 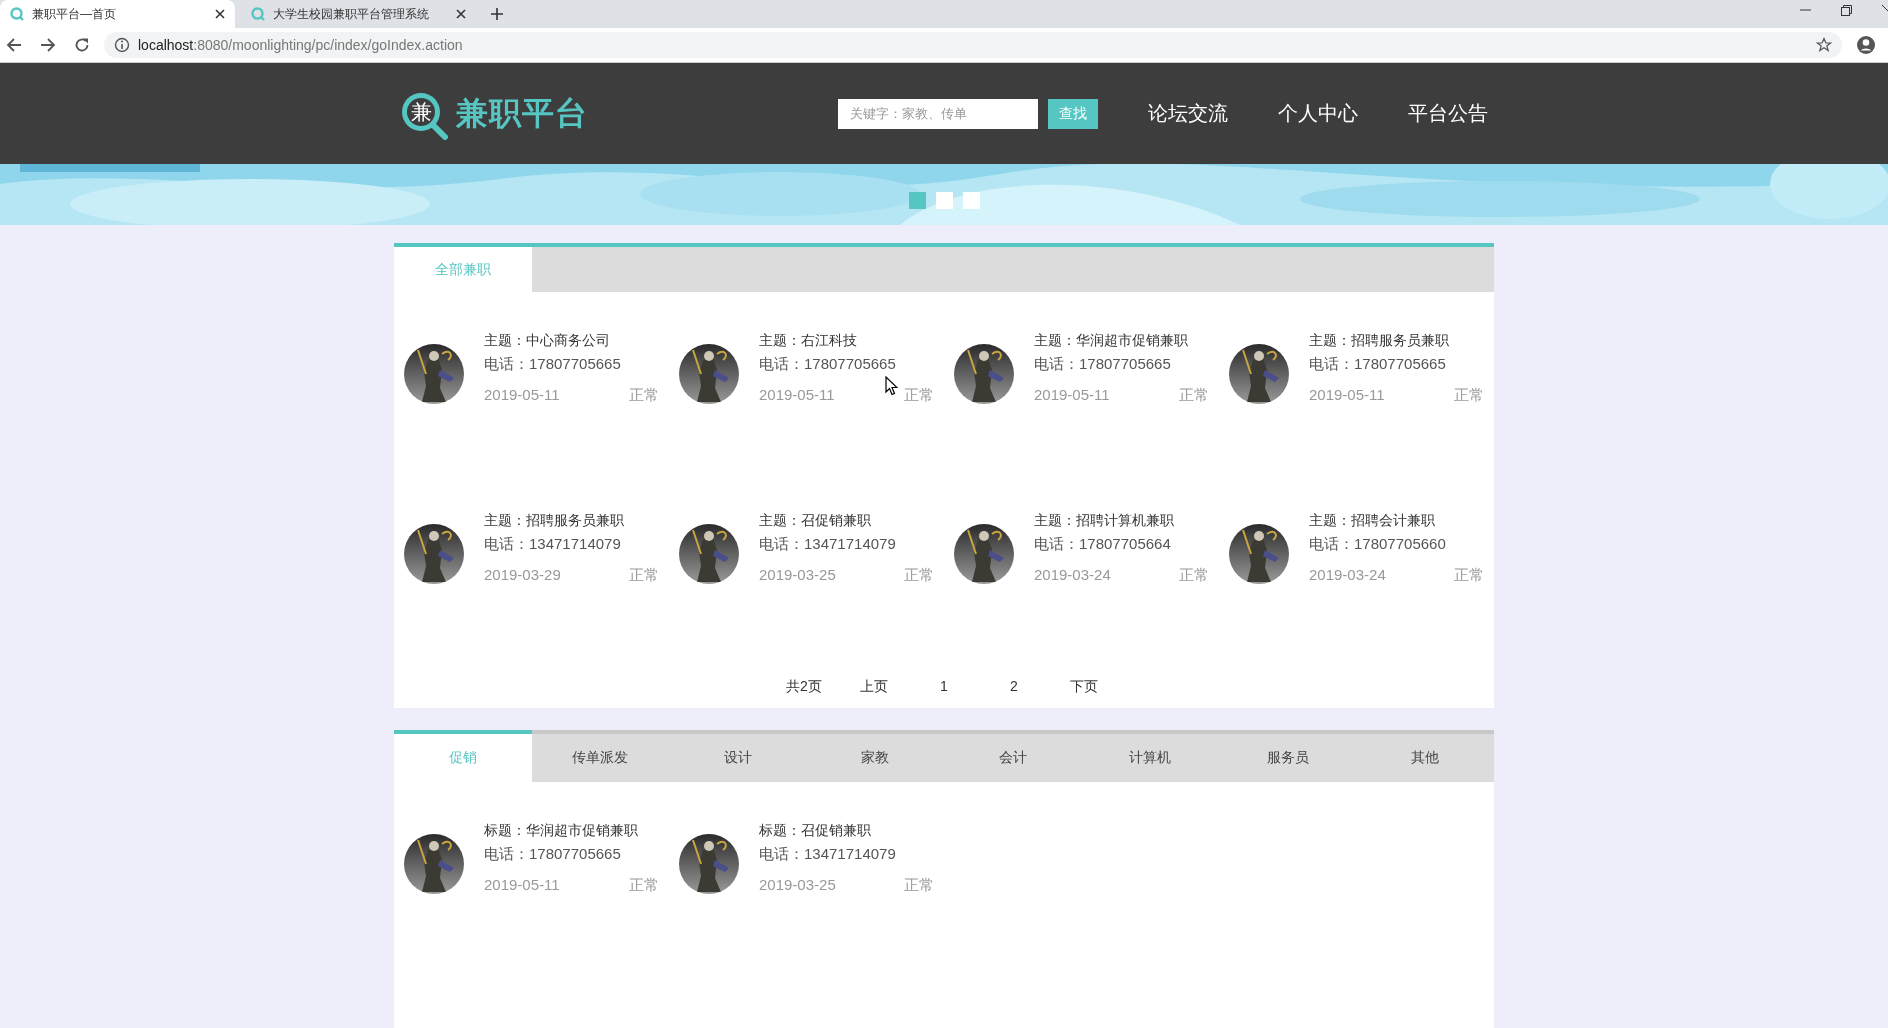 I want to click on category-tab: 传单派发, so click(x=600, y=756).